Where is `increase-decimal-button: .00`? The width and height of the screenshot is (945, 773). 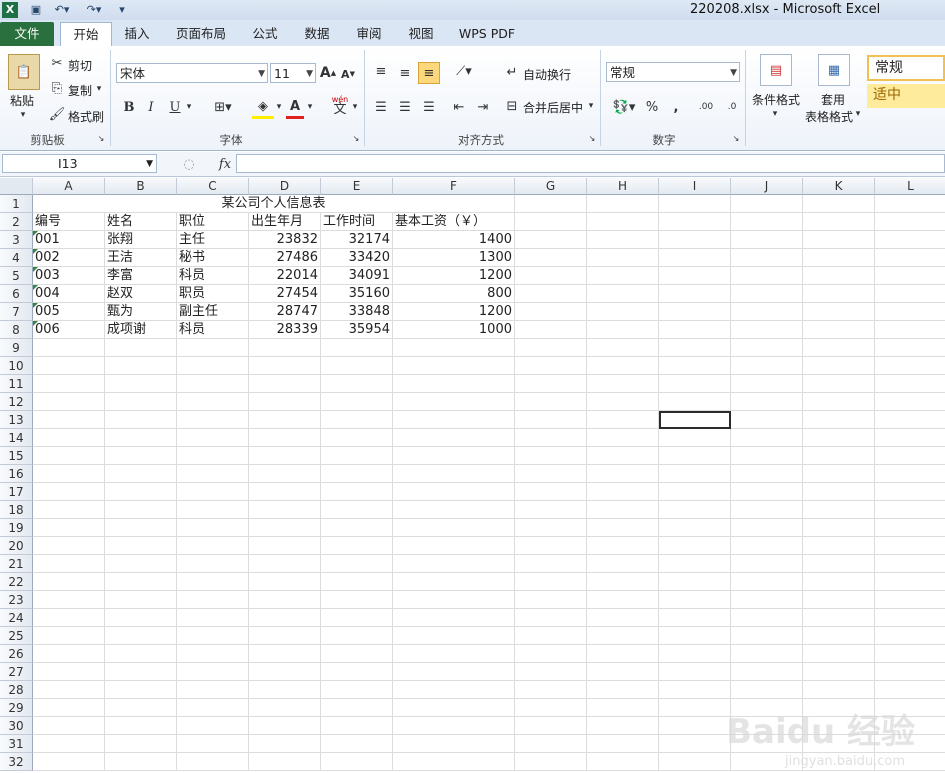
increase-decimal-button: .00 is located at coordinates (706, 107).